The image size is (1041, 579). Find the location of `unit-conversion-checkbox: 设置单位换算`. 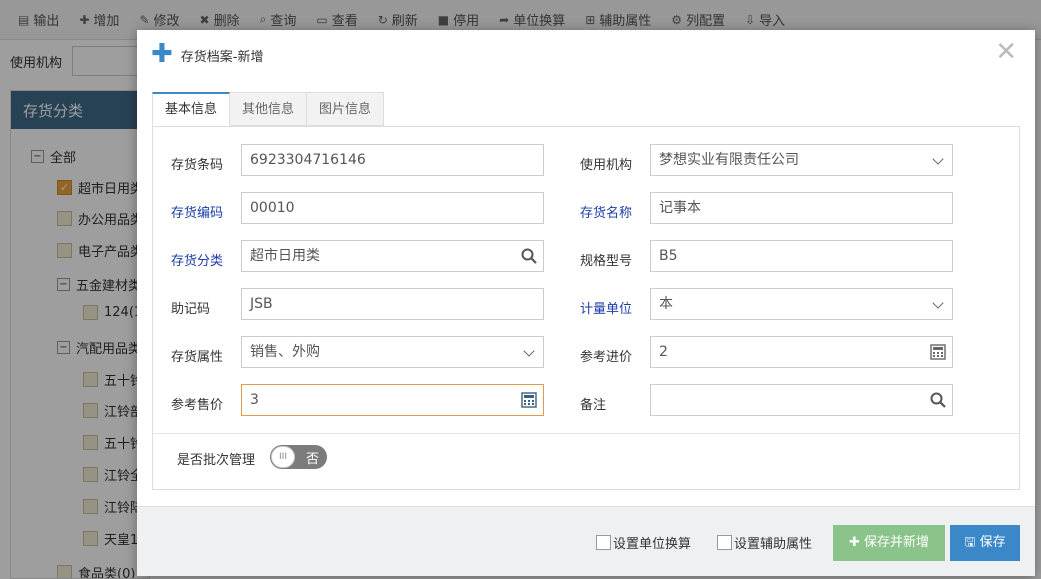

unit-conversion-checkbox: 设置单位换算 is located at coordinates (643, 542).